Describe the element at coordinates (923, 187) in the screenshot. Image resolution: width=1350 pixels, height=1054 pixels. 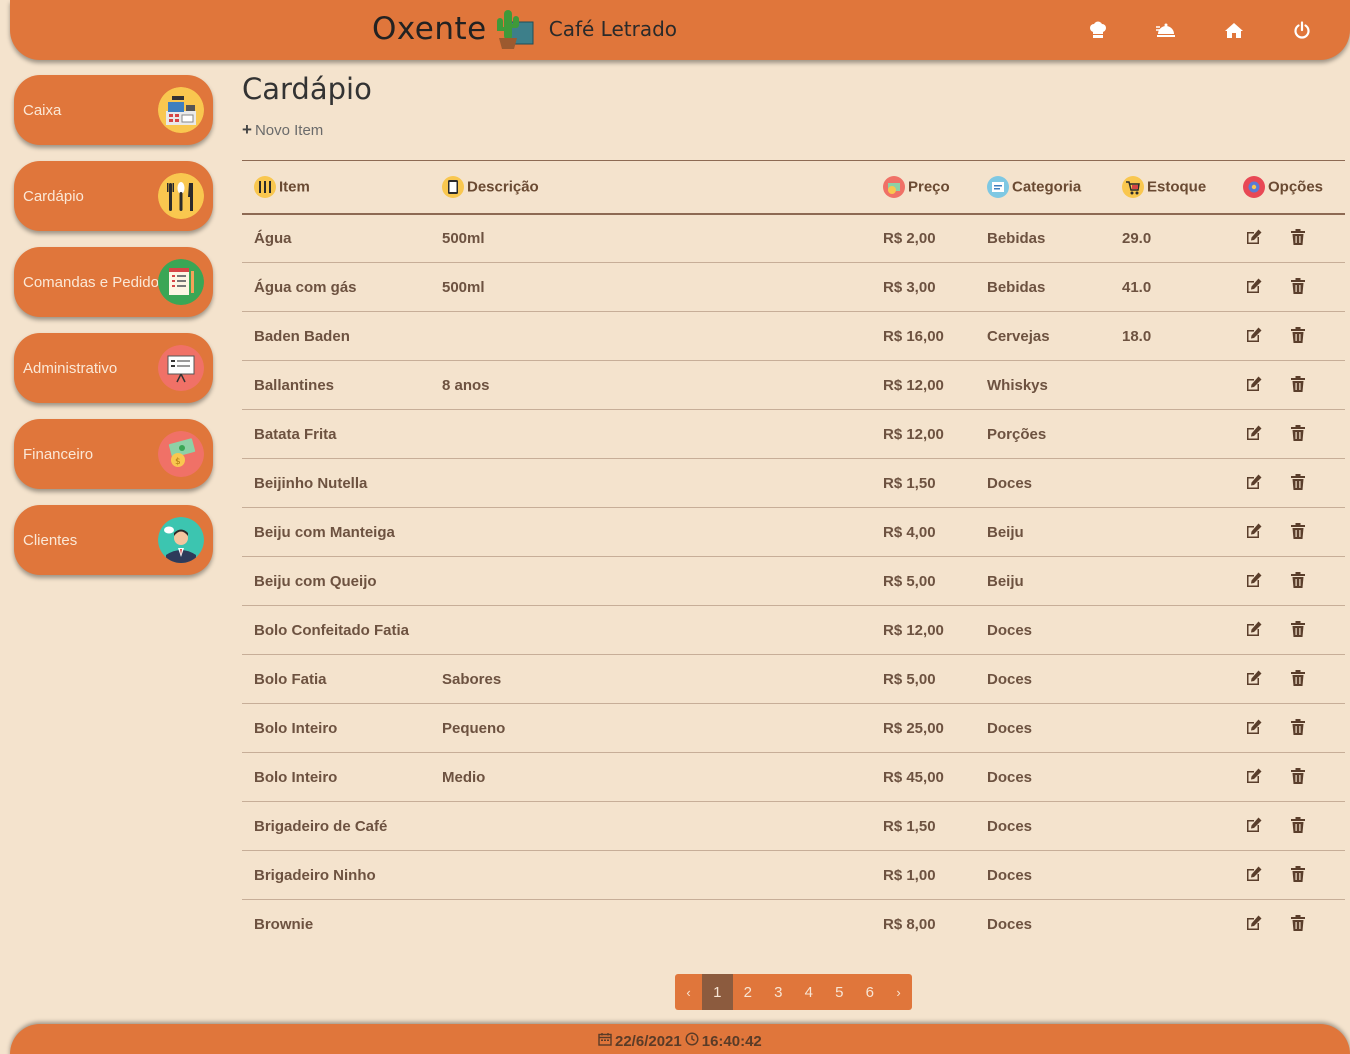
I see `column-header-preco: Preço` at that location.